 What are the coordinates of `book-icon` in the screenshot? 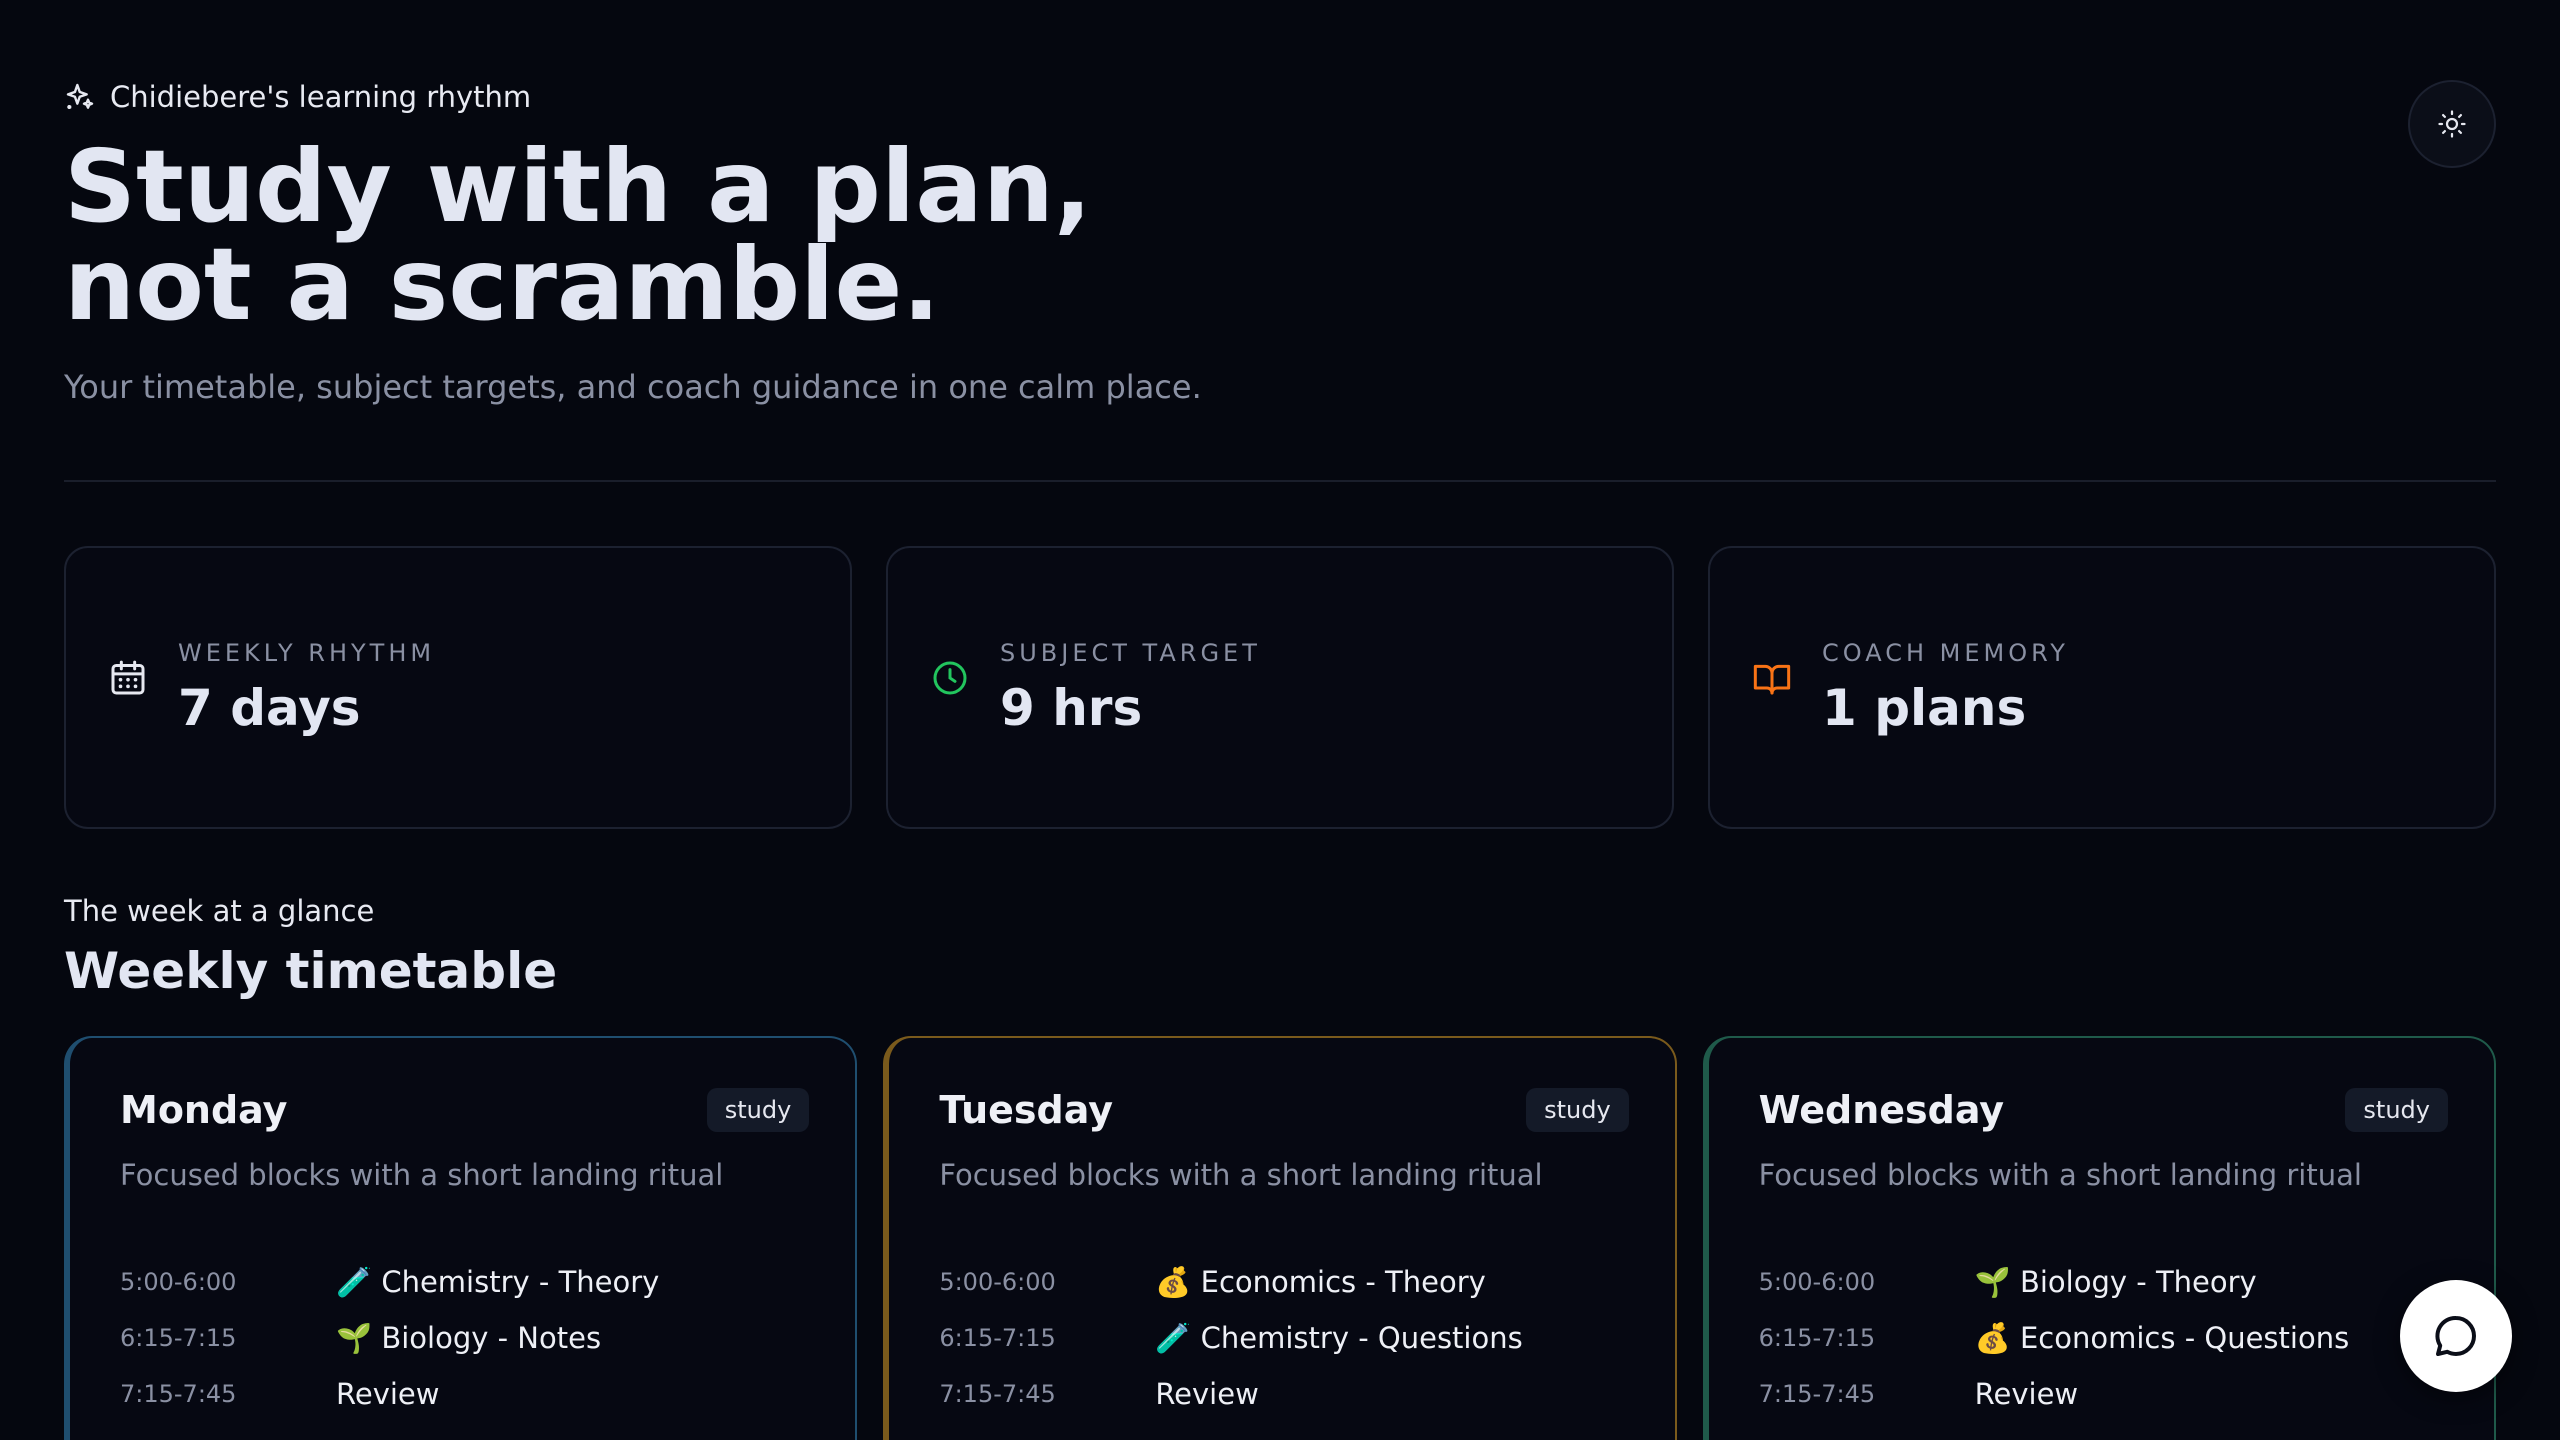 It's located at (1772, 679).